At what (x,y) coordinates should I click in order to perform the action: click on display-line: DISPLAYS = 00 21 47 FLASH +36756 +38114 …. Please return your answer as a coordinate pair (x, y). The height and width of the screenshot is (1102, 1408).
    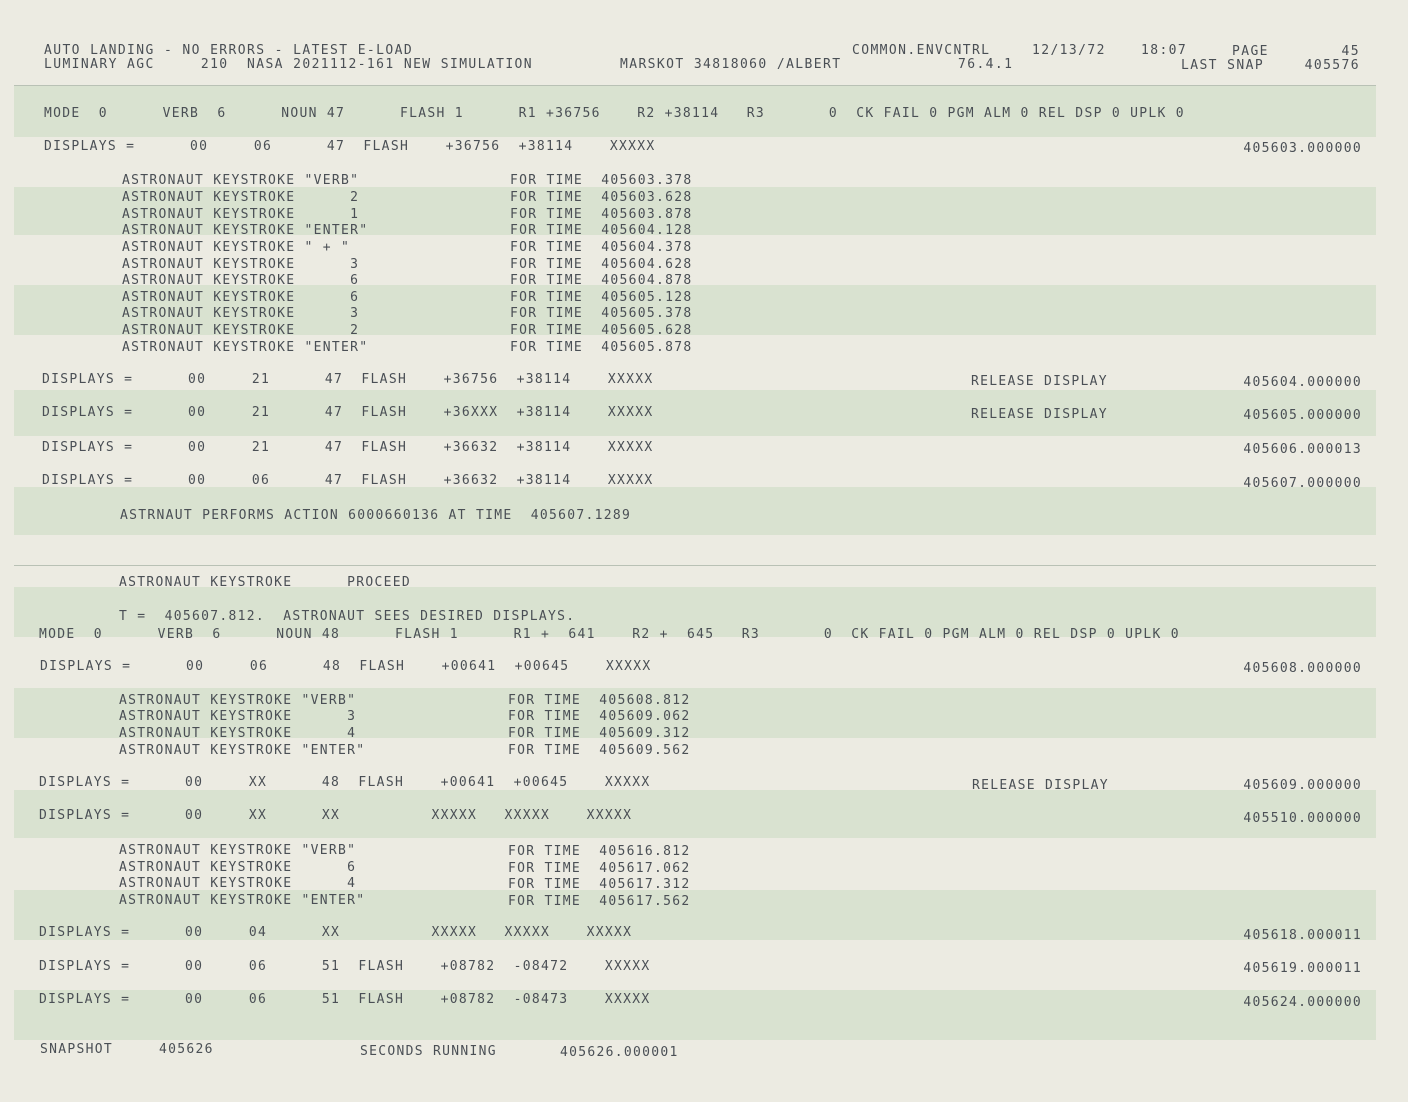
    Looking at the image, I should click on (348, 379).